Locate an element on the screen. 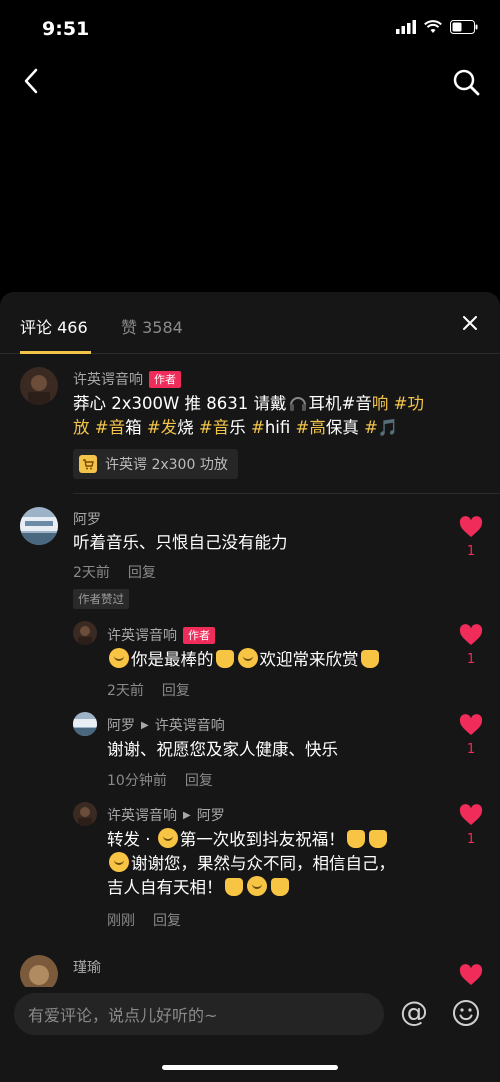  text-segment: 你是最棒的 is located at coordinates (172, 659).